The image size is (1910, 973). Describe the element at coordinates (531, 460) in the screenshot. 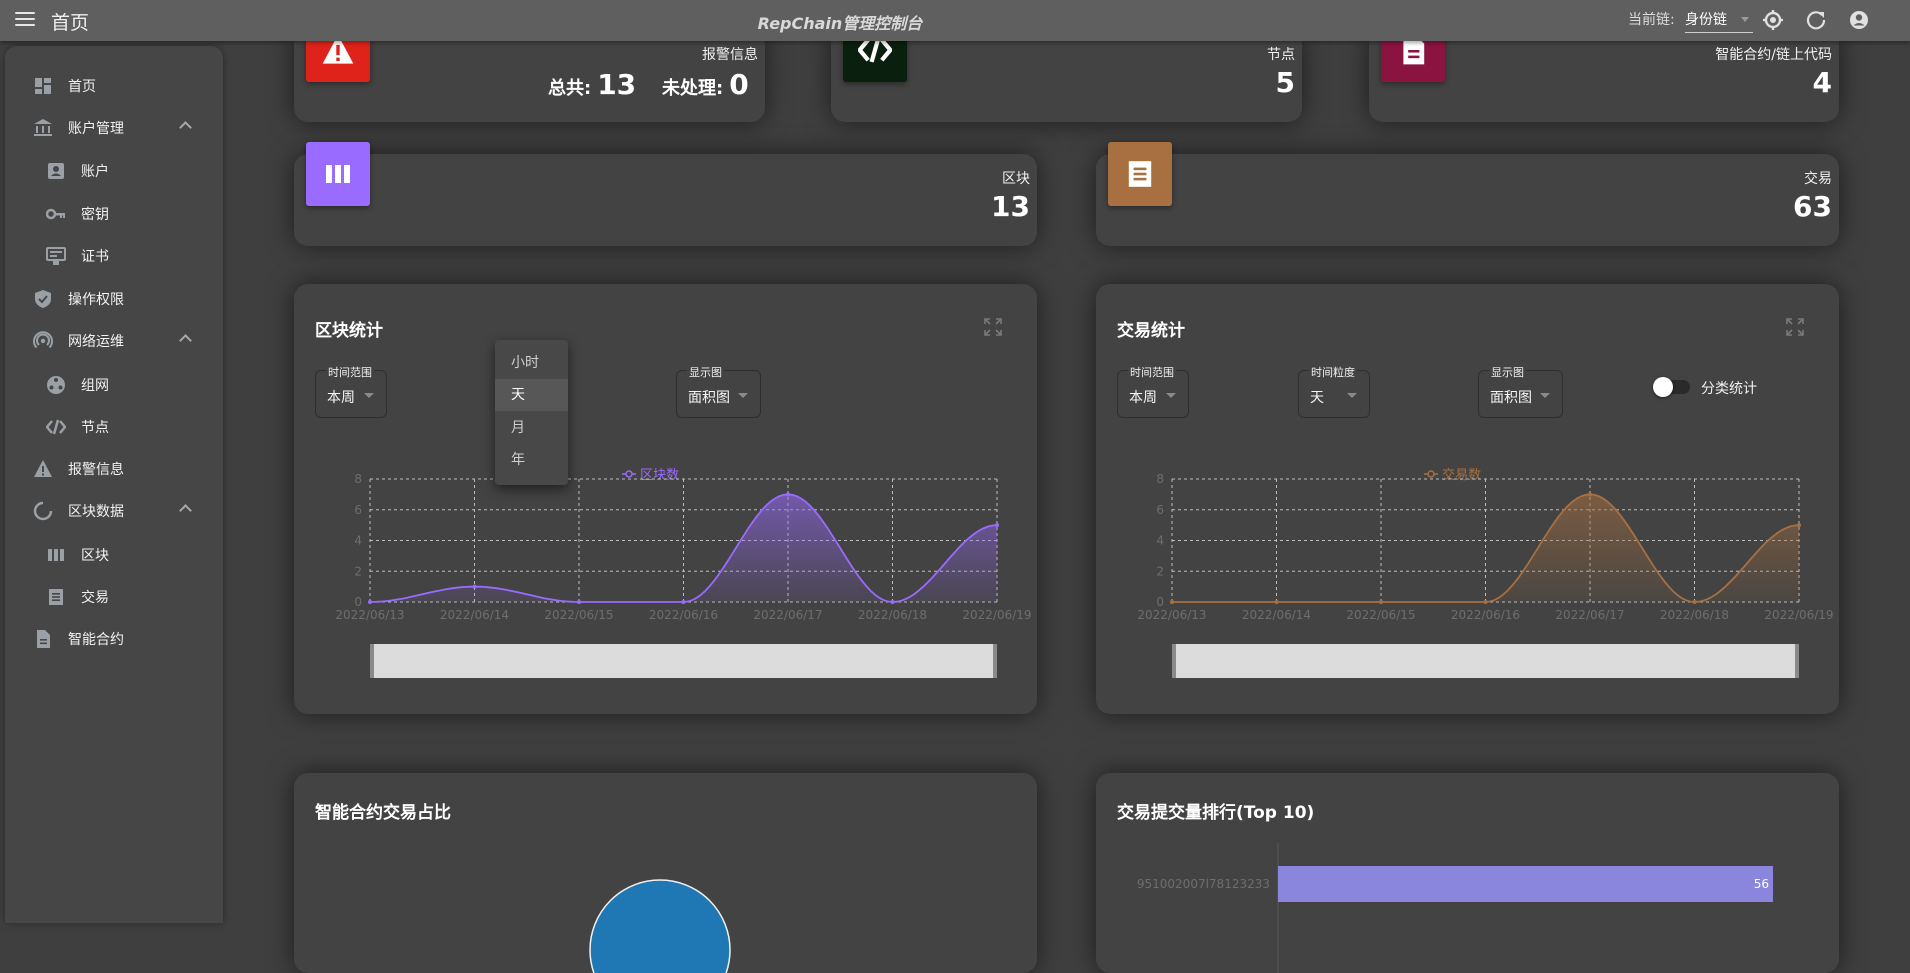

I see `dropdown-option-year: 年` at that location.